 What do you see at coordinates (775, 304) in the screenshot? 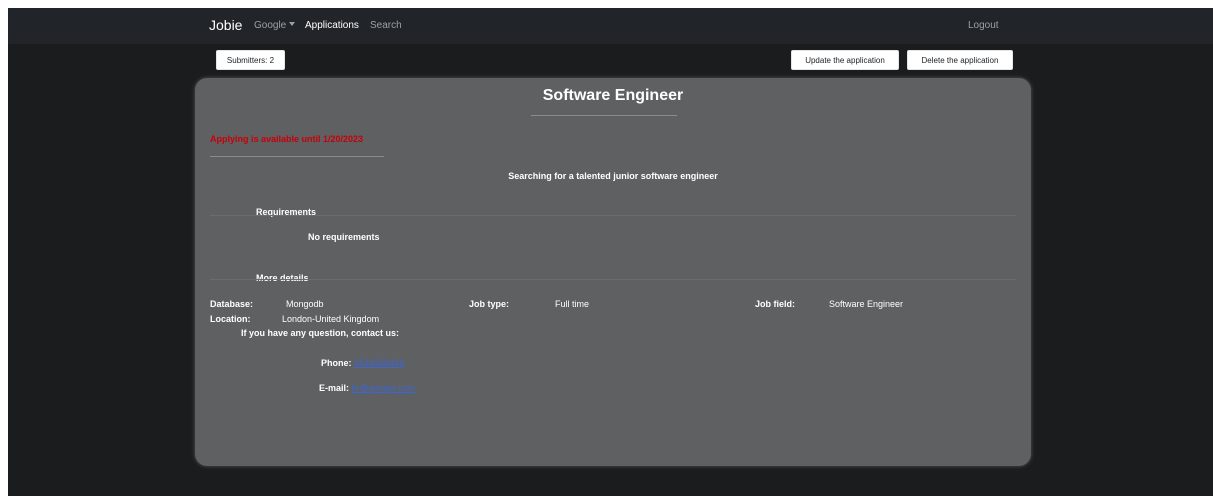
I see `job-field-label: Job field:` at bounding box center [775, 304].